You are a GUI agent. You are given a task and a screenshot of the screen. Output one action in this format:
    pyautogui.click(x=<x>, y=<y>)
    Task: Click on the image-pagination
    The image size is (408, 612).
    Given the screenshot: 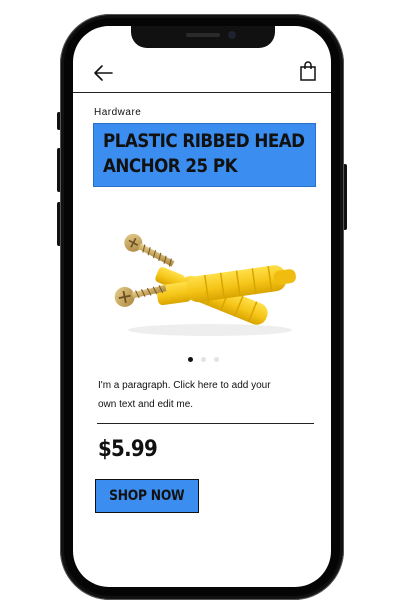 What is the action you would take?
    pyautogui.click(x=203, y=359)
    